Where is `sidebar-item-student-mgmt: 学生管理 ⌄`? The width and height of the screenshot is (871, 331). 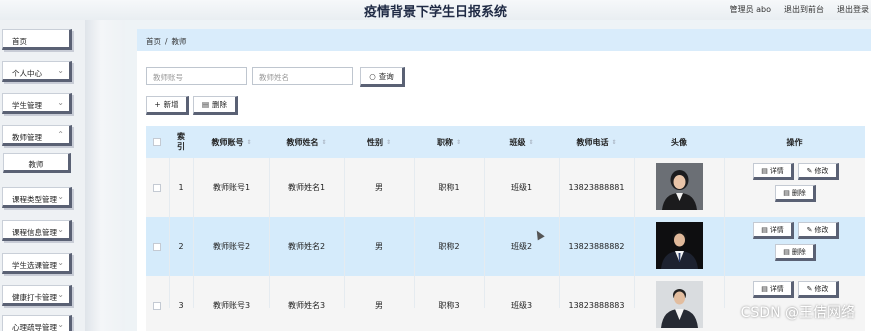 sidebar-item-student-mgmt: 学生管理 ⌄ is located at coordinates (37, 103).